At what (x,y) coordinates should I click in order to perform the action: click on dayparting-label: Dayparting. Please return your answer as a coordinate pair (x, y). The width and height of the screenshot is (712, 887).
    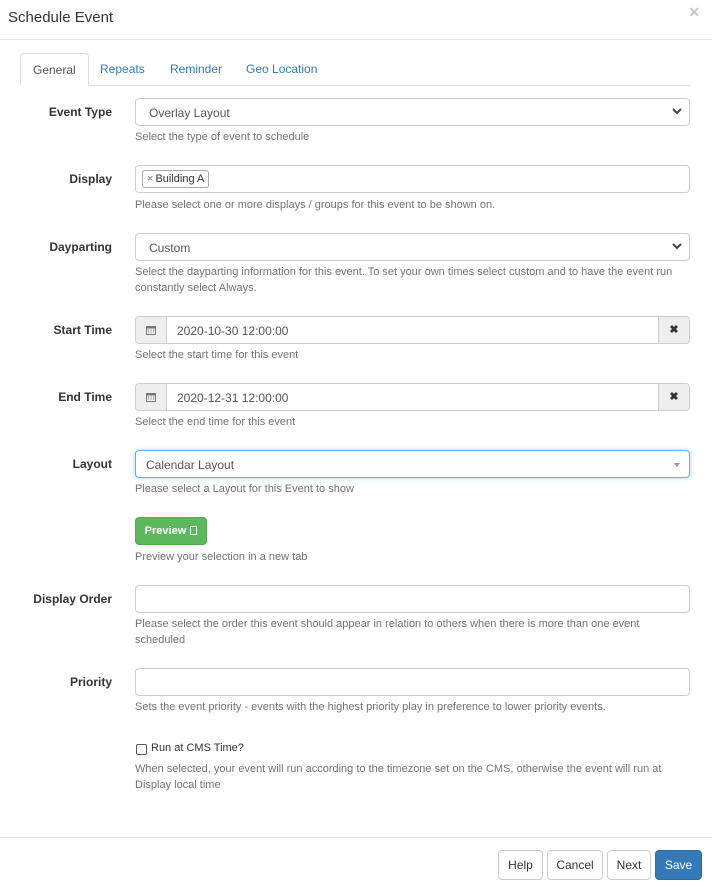
    Looking at the image, I should click on (80, 247).